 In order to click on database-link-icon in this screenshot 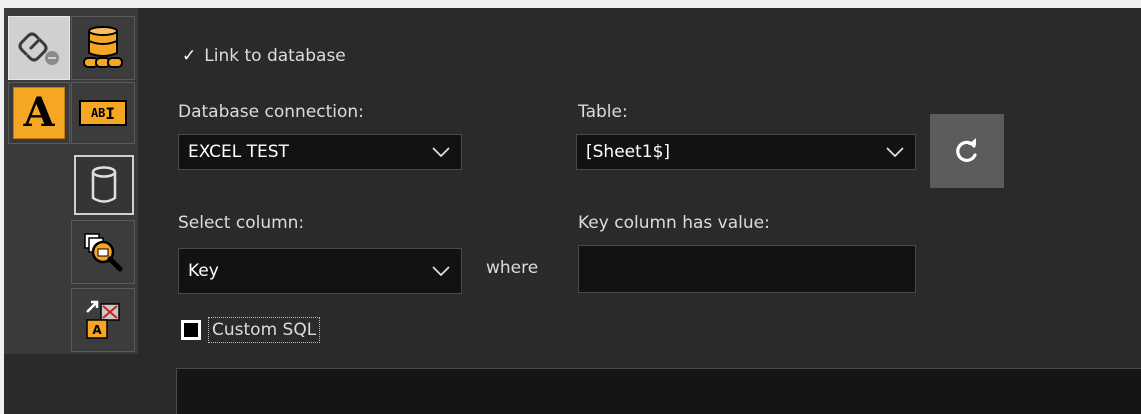, I will do `click(103, 47)`.